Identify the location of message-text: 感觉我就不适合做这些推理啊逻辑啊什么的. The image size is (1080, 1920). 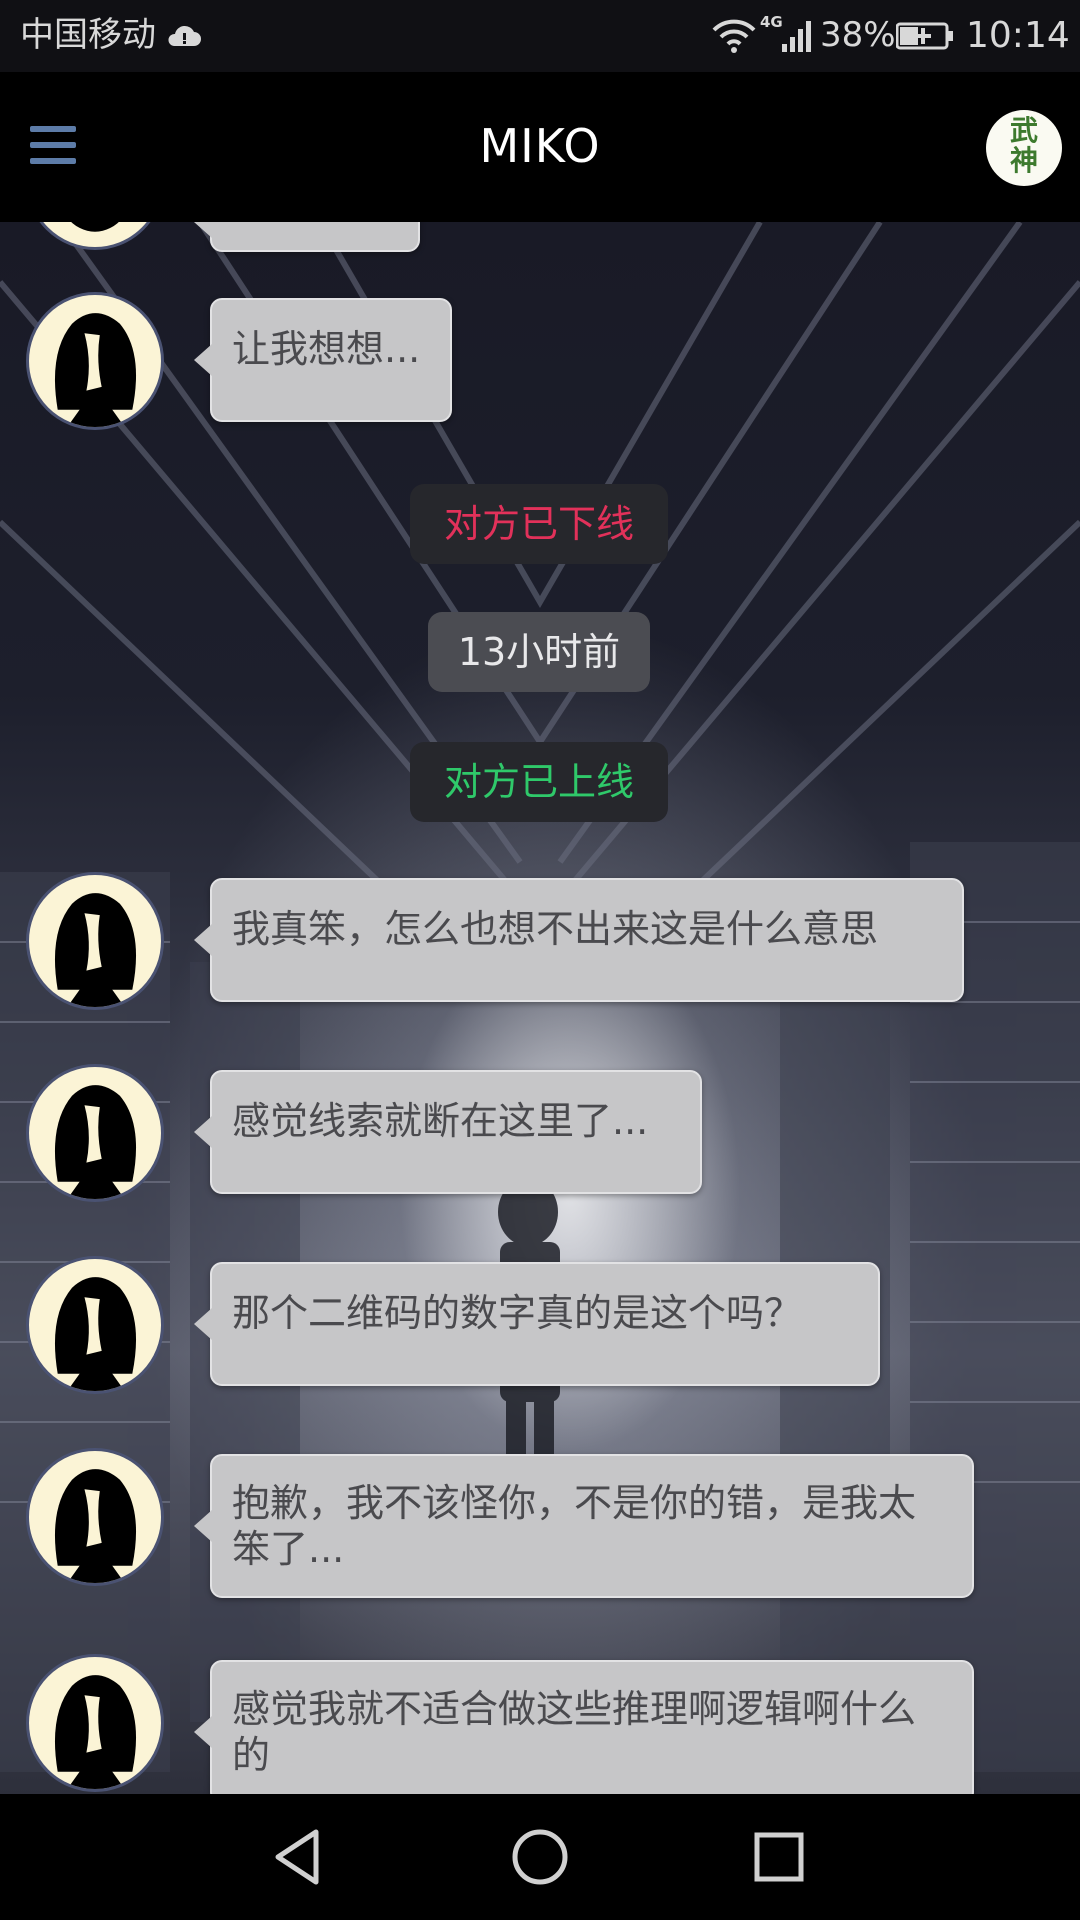
(574, 1732).